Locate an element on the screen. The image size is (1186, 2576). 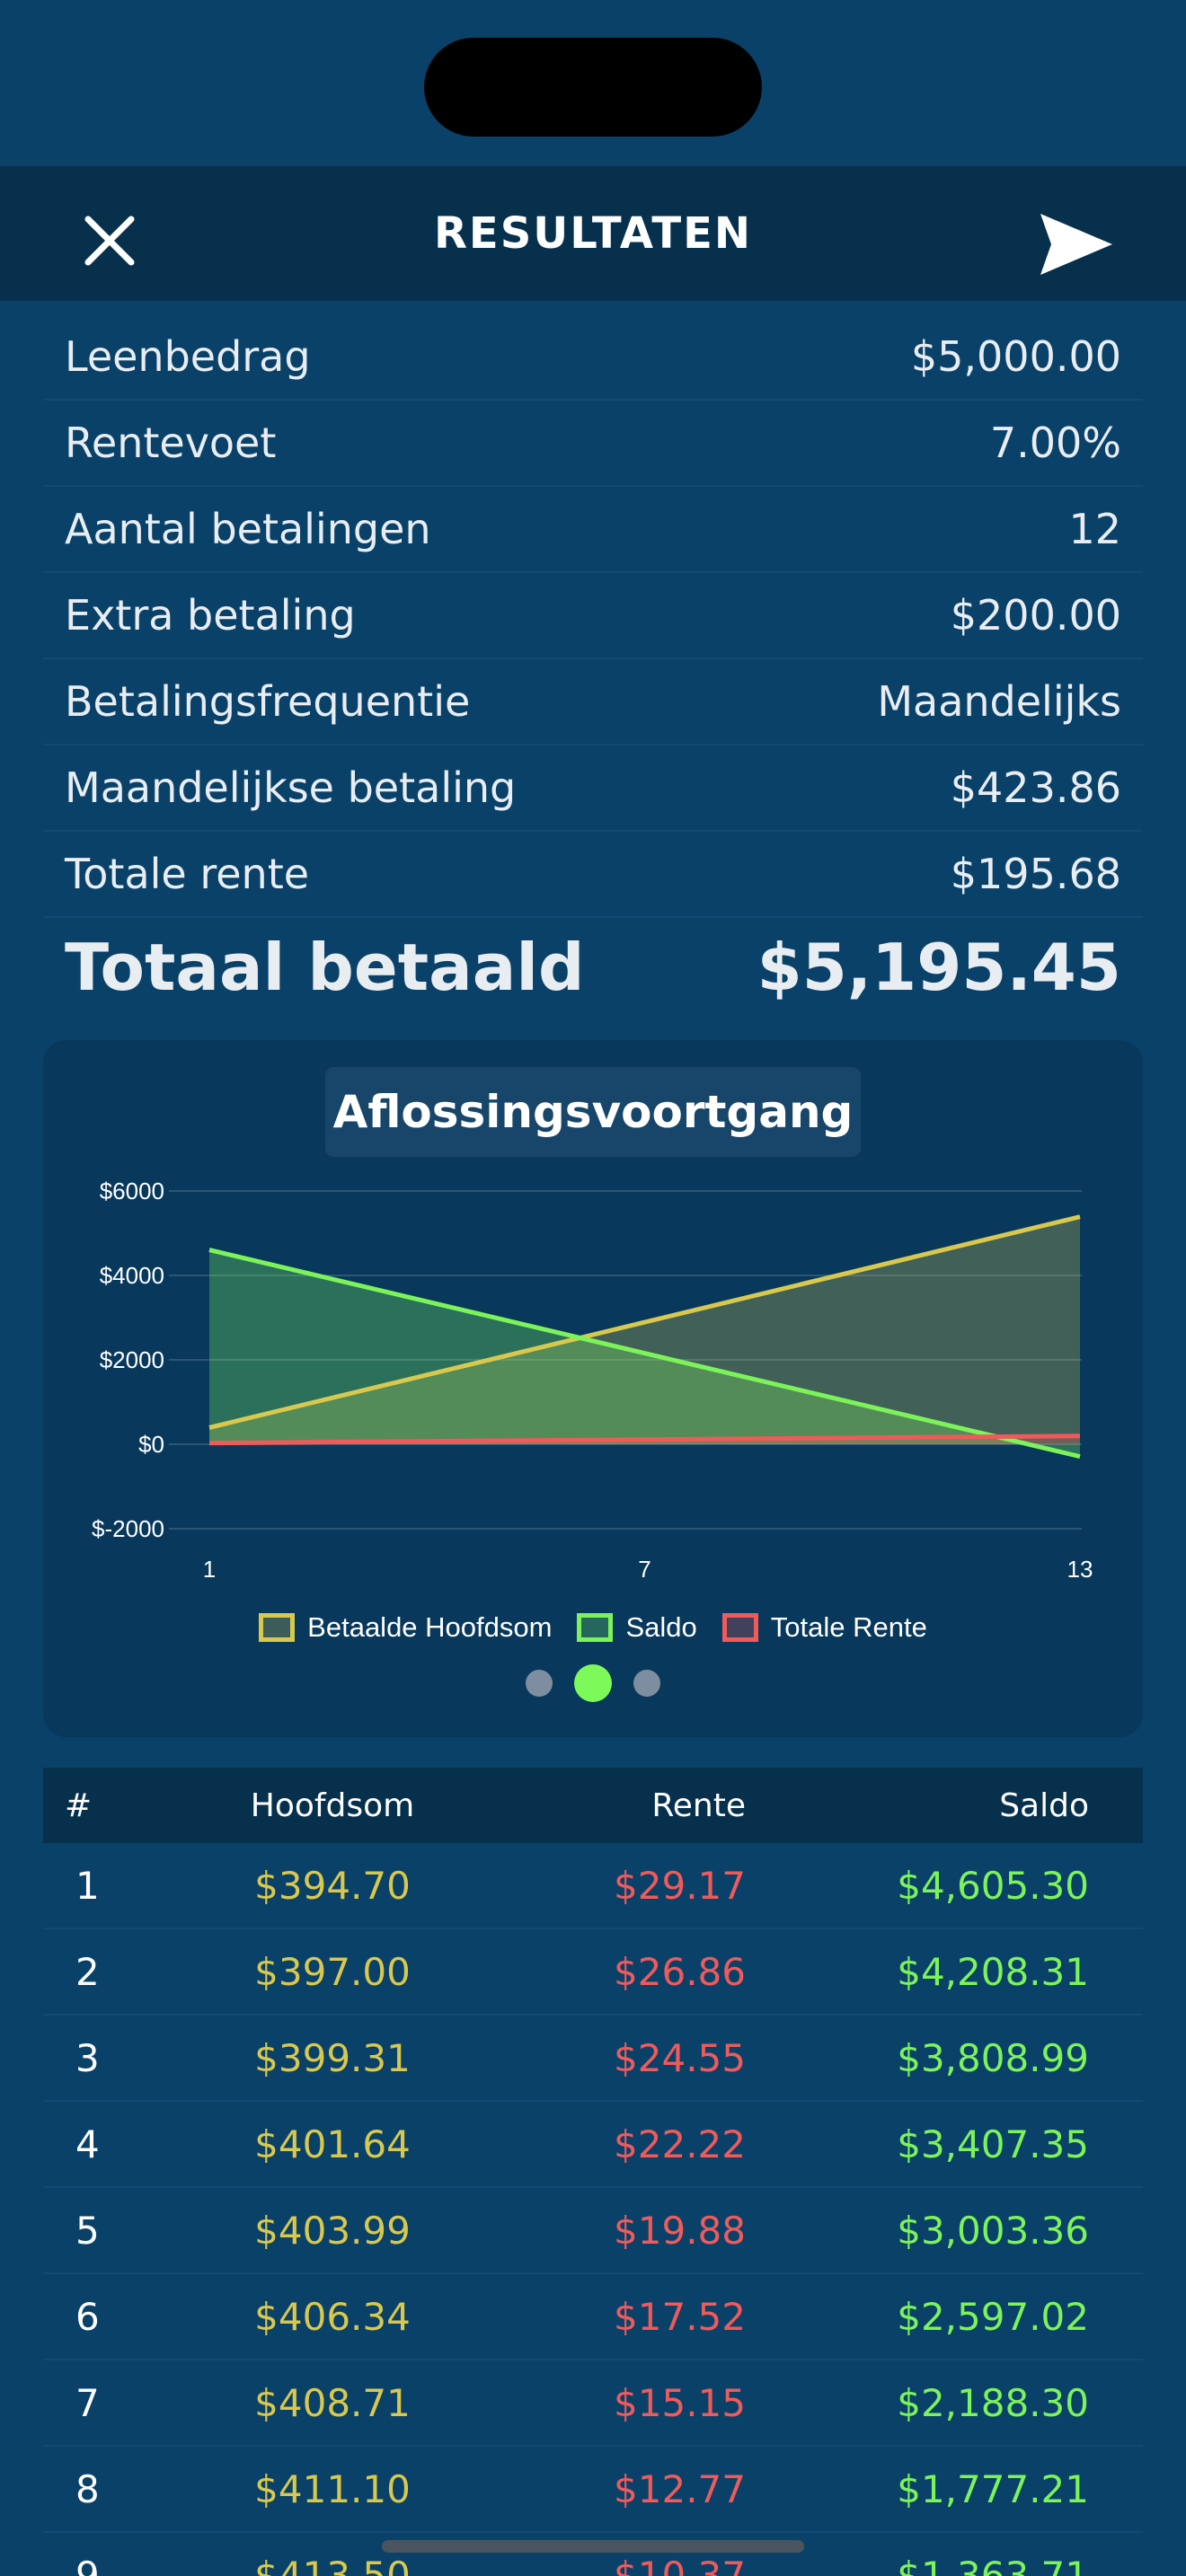
x-tick-label: 1 is located at coordinates (209, 1569).